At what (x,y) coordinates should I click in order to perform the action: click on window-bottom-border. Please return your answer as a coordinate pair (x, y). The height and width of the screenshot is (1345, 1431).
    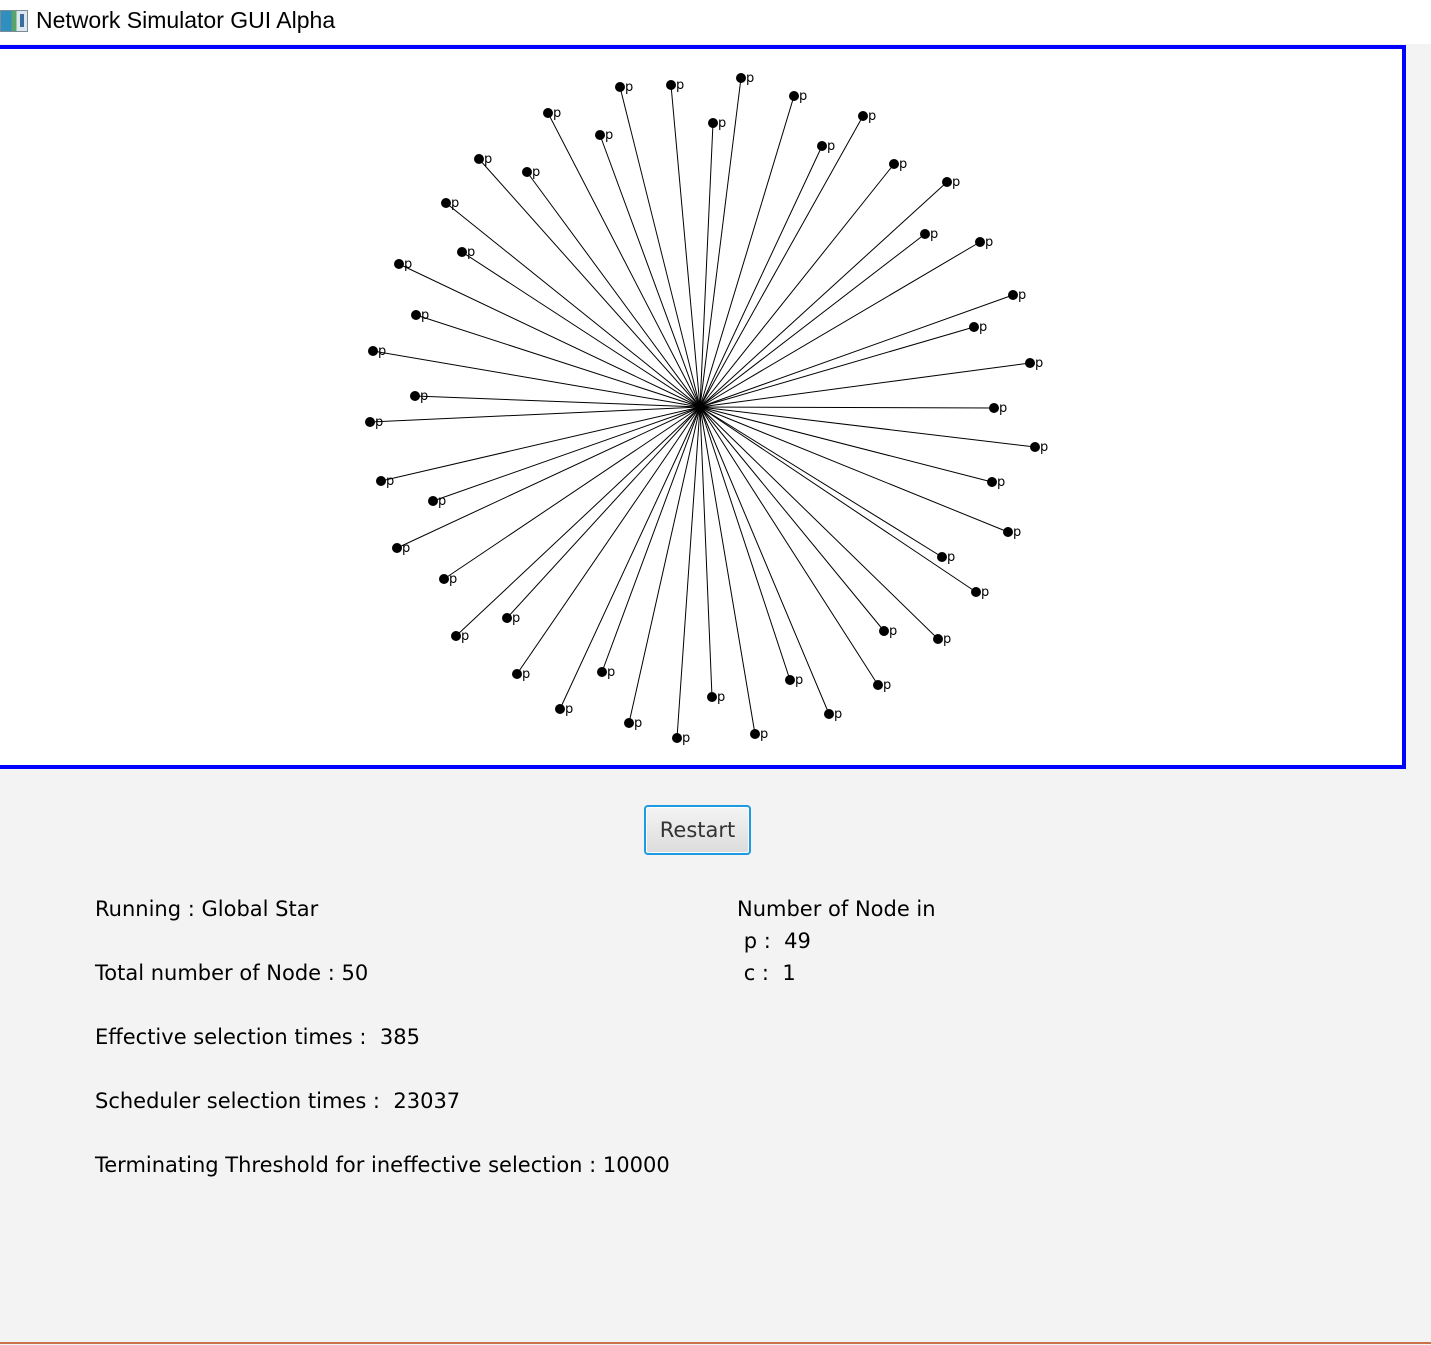
    Looking at the image, I should click on (715, 1343).